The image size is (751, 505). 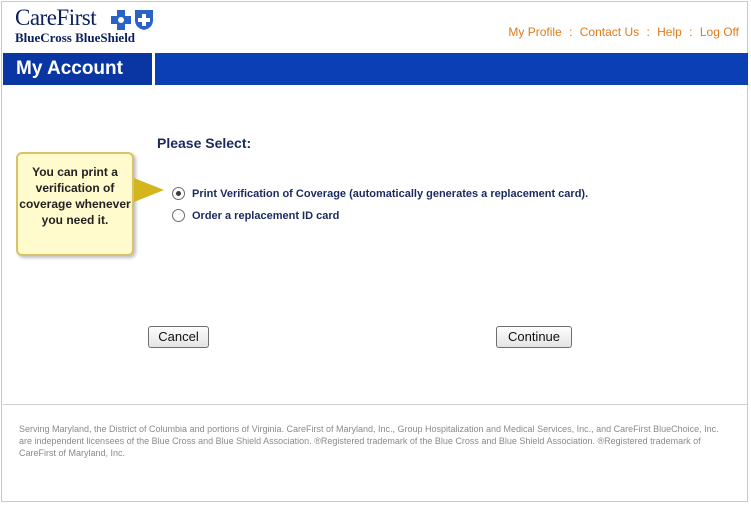 What do you see at coordinates (56, 17) in the screenshot?
I see `logo-wordmark: CareFirst` at bounding box center [56, 17].